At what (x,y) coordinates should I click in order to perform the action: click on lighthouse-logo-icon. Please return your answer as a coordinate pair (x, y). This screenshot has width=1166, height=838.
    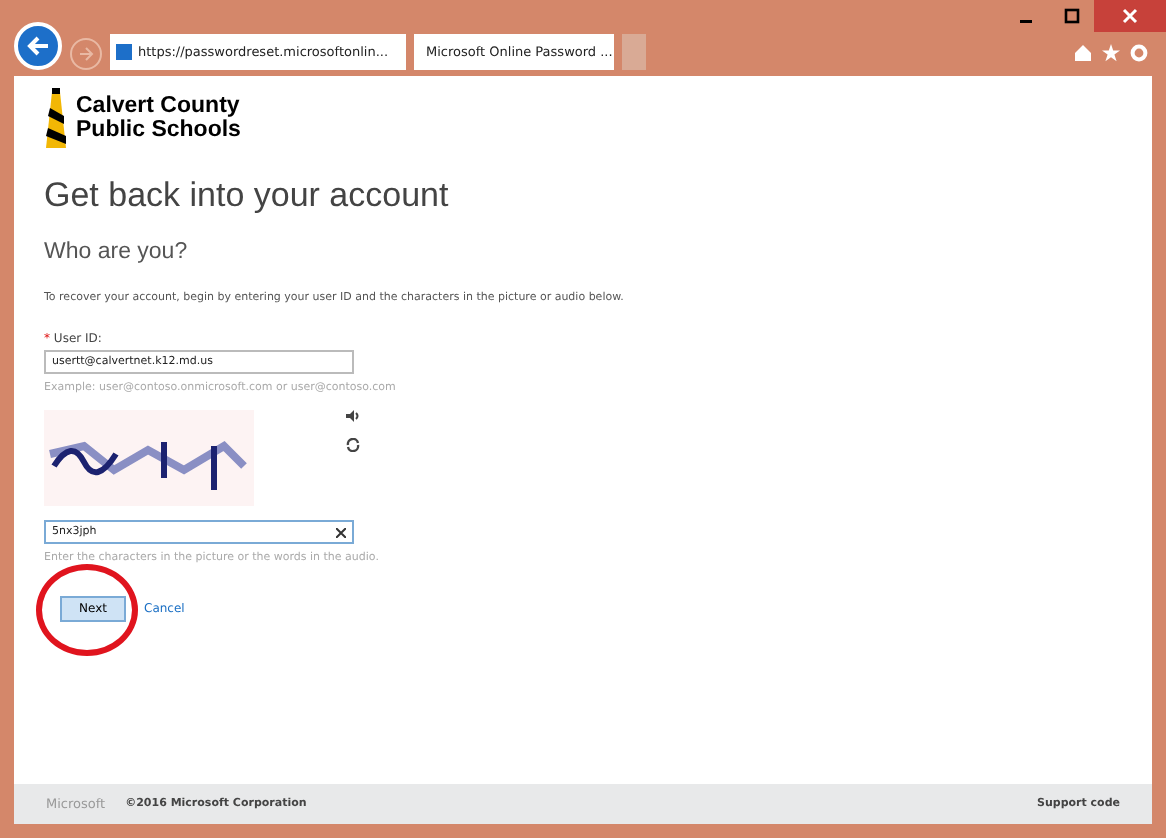
    Looking at the image, I should click on (56, 118).